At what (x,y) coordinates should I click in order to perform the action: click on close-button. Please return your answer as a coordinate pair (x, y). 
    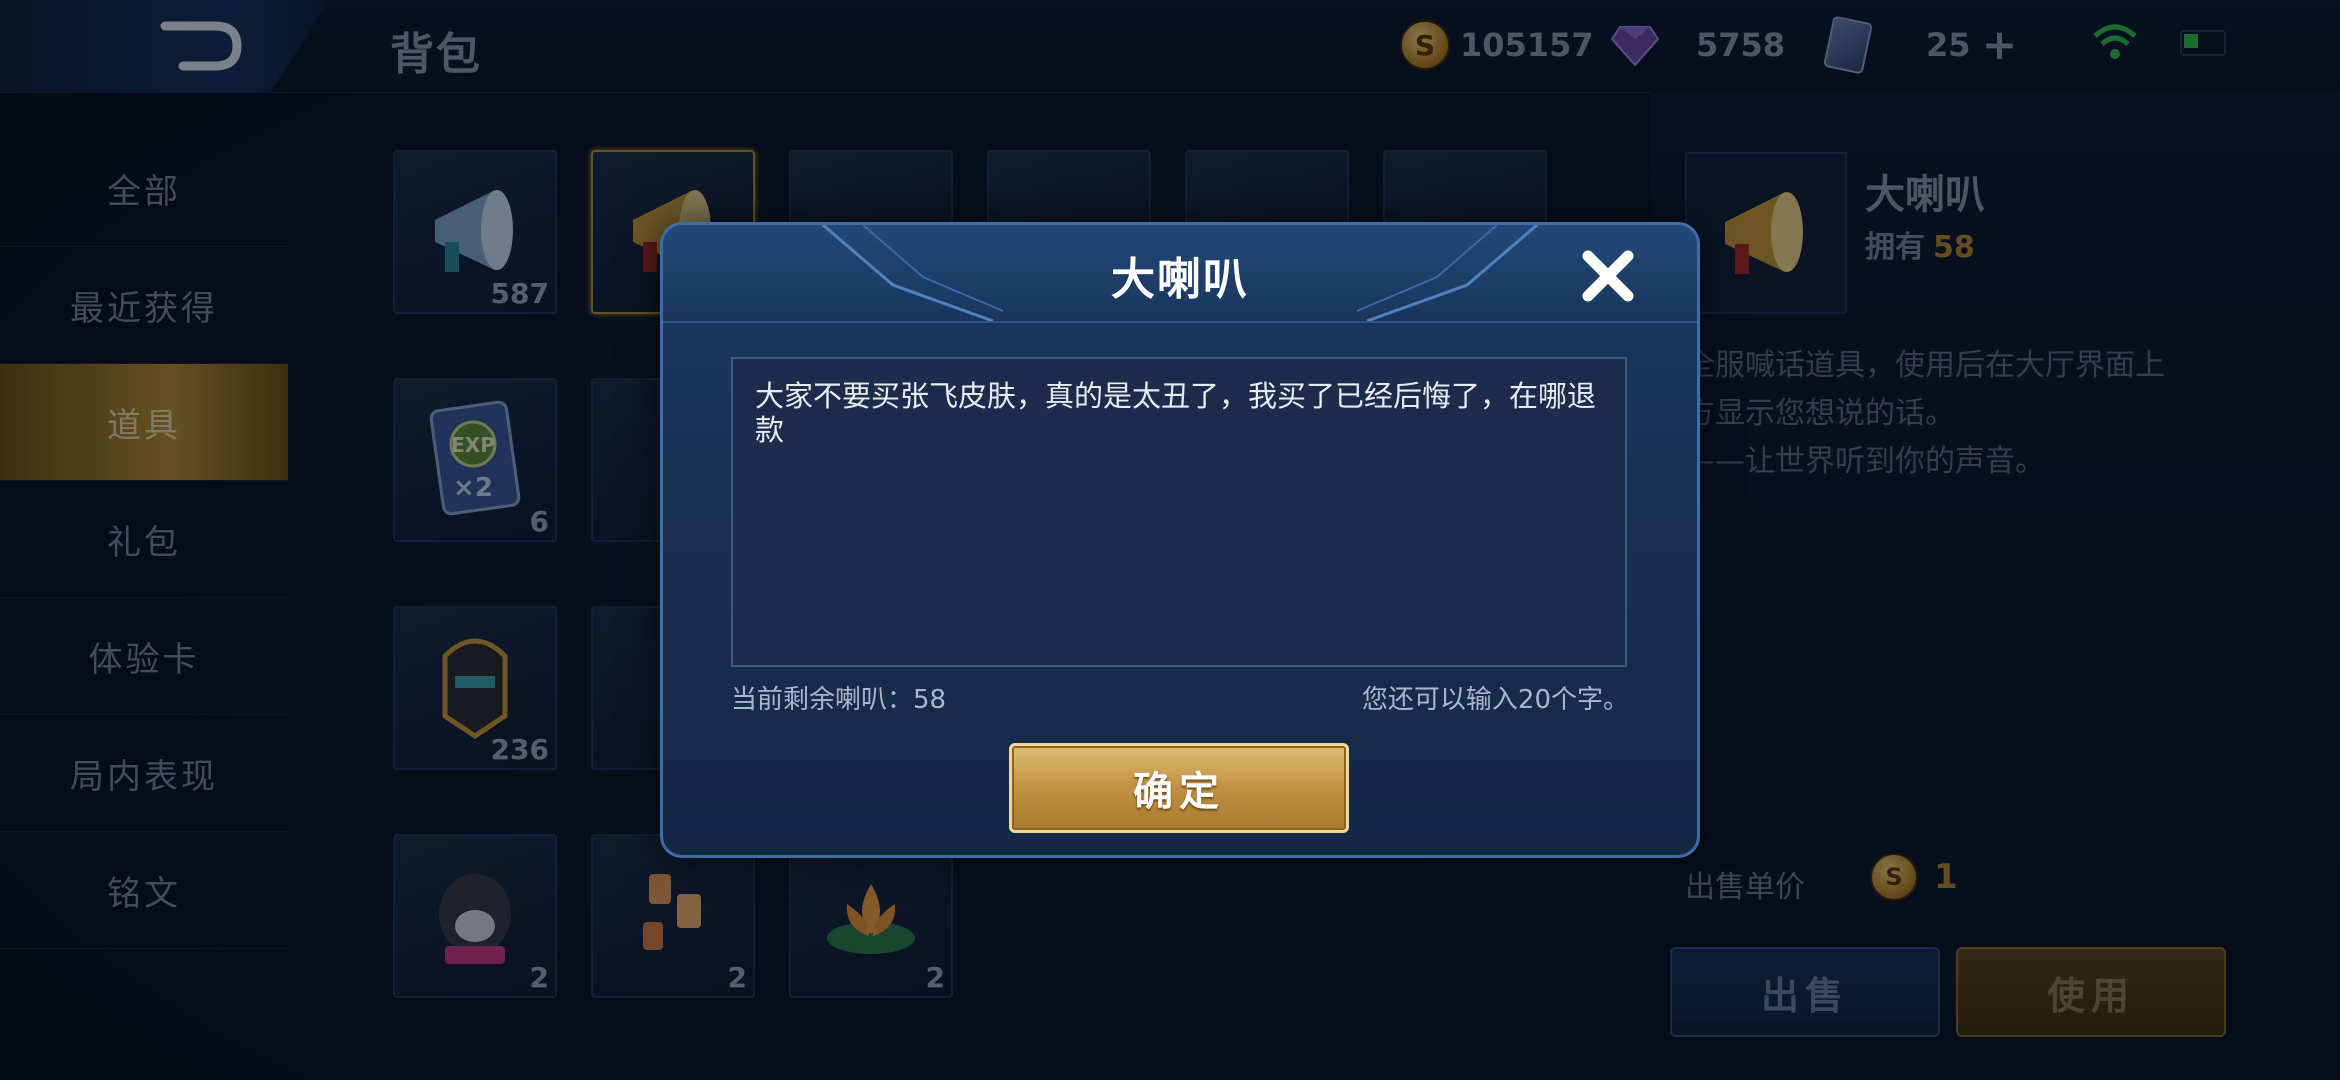
    Looking at the image, I should click on (1608, 276).